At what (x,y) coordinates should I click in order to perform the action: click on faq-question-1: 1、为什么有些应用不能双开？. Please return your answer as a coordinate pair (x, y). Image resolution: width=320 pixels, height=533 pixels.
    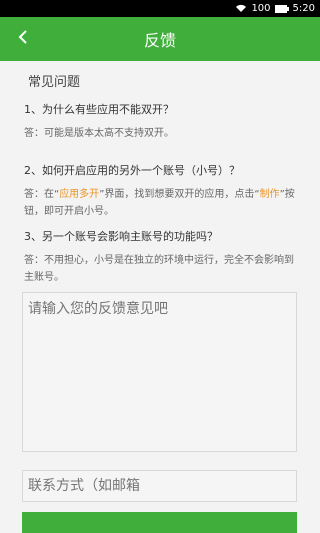
    Looking at the image, I should click on (99, 109).